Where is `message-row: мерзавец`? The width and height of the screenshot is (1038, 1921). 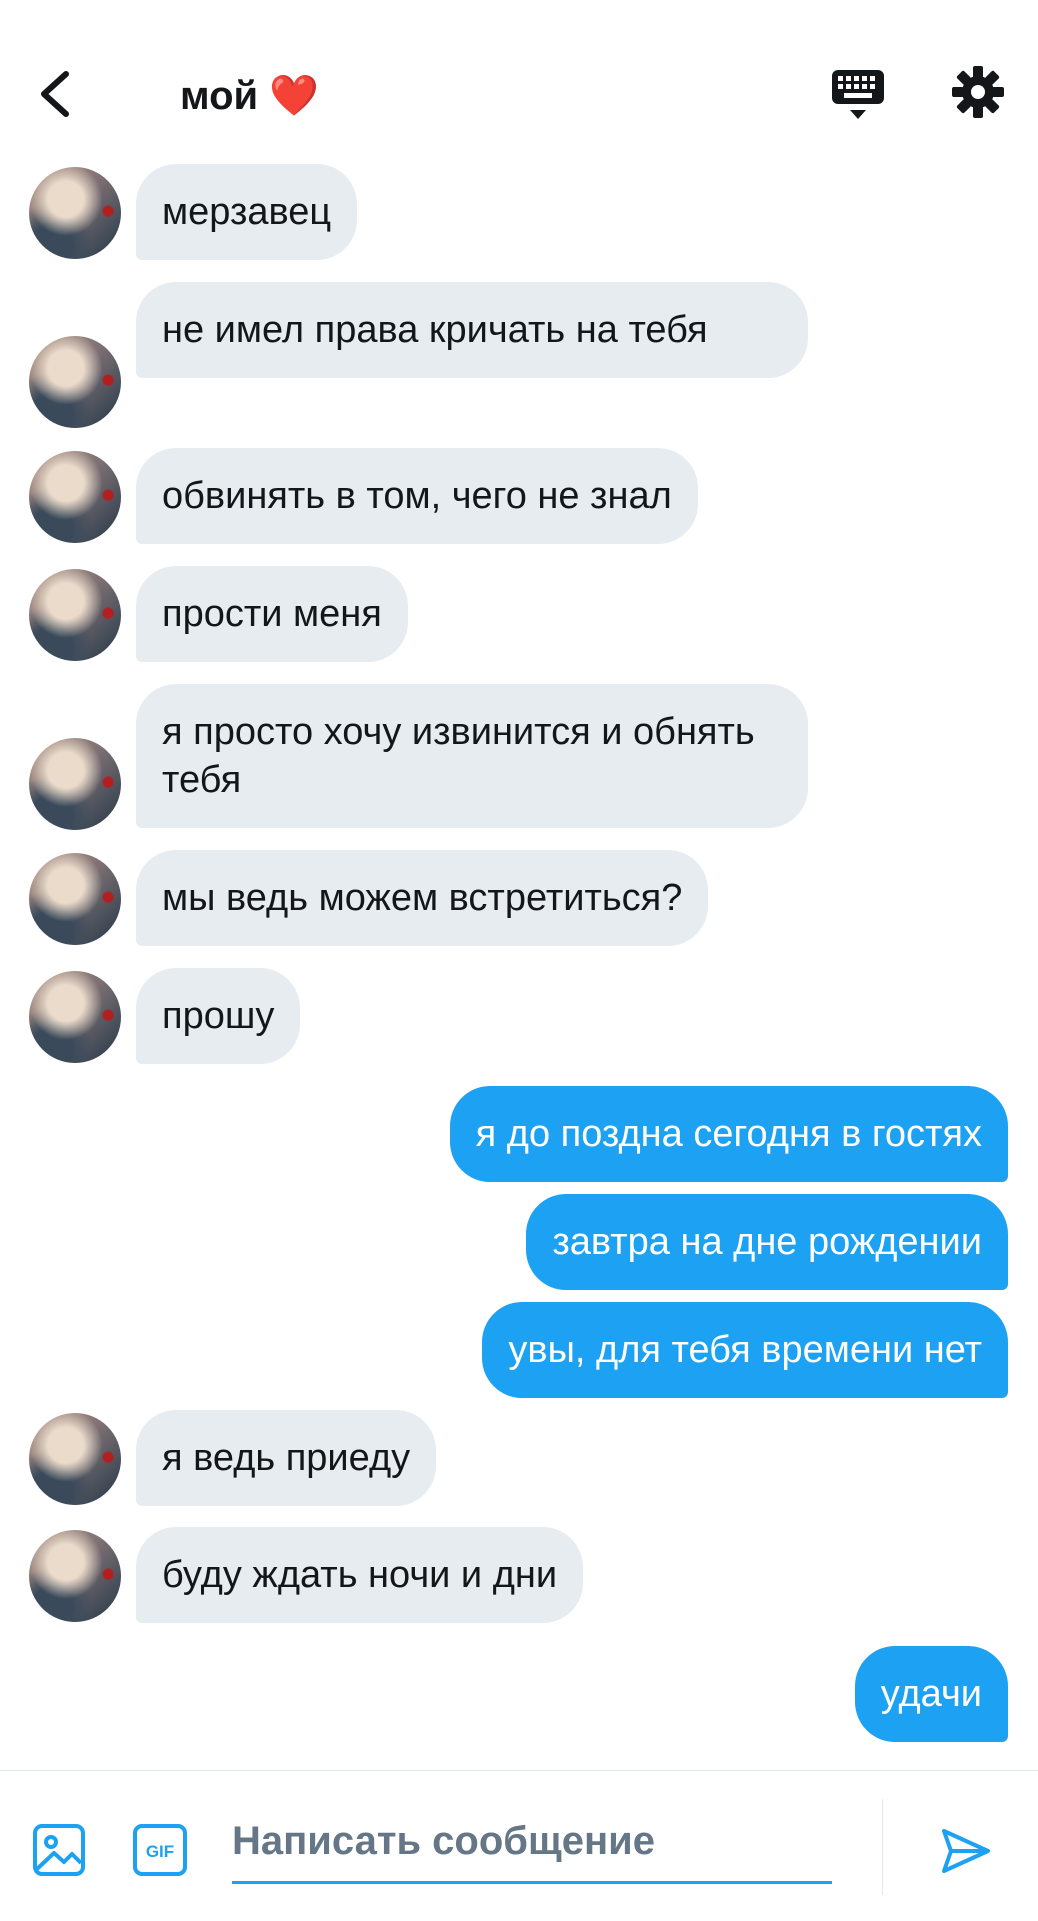 message-row: мерзавец is located at coordinates (519, 213).